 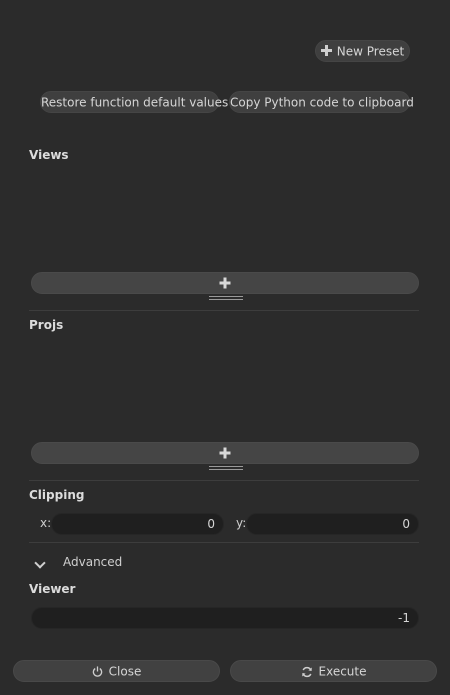 What do you see at coordinates (137, 524) in the screenshot?
I see `clipping-x-field: 0` at bounding box center [137, 524].